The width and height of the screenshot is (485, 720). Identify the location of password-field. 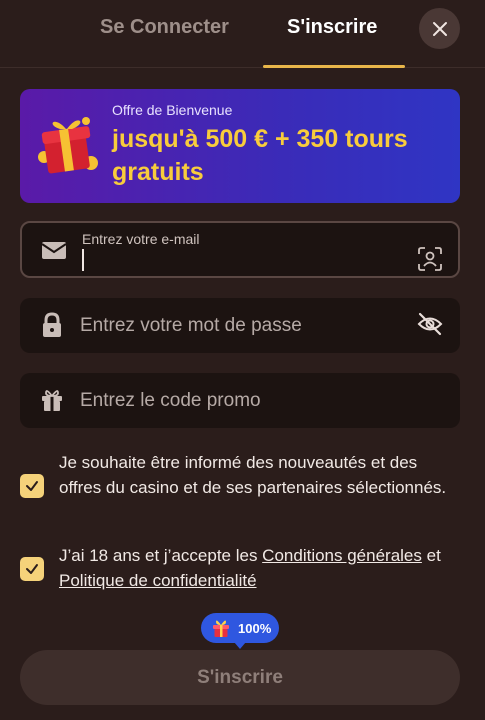
(240, 325).